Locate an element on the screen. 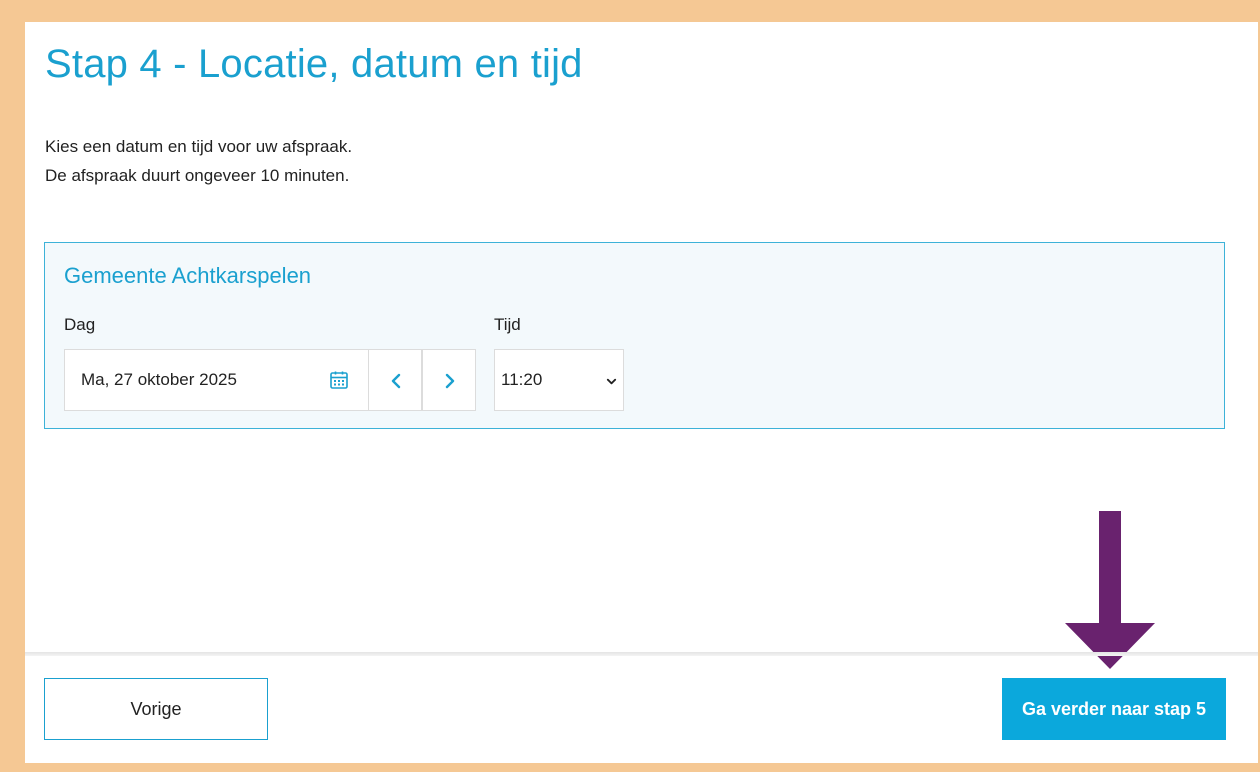 This screenshot has height=772, width=1260. chevron-right-icon is located at coordinates (450, 381).